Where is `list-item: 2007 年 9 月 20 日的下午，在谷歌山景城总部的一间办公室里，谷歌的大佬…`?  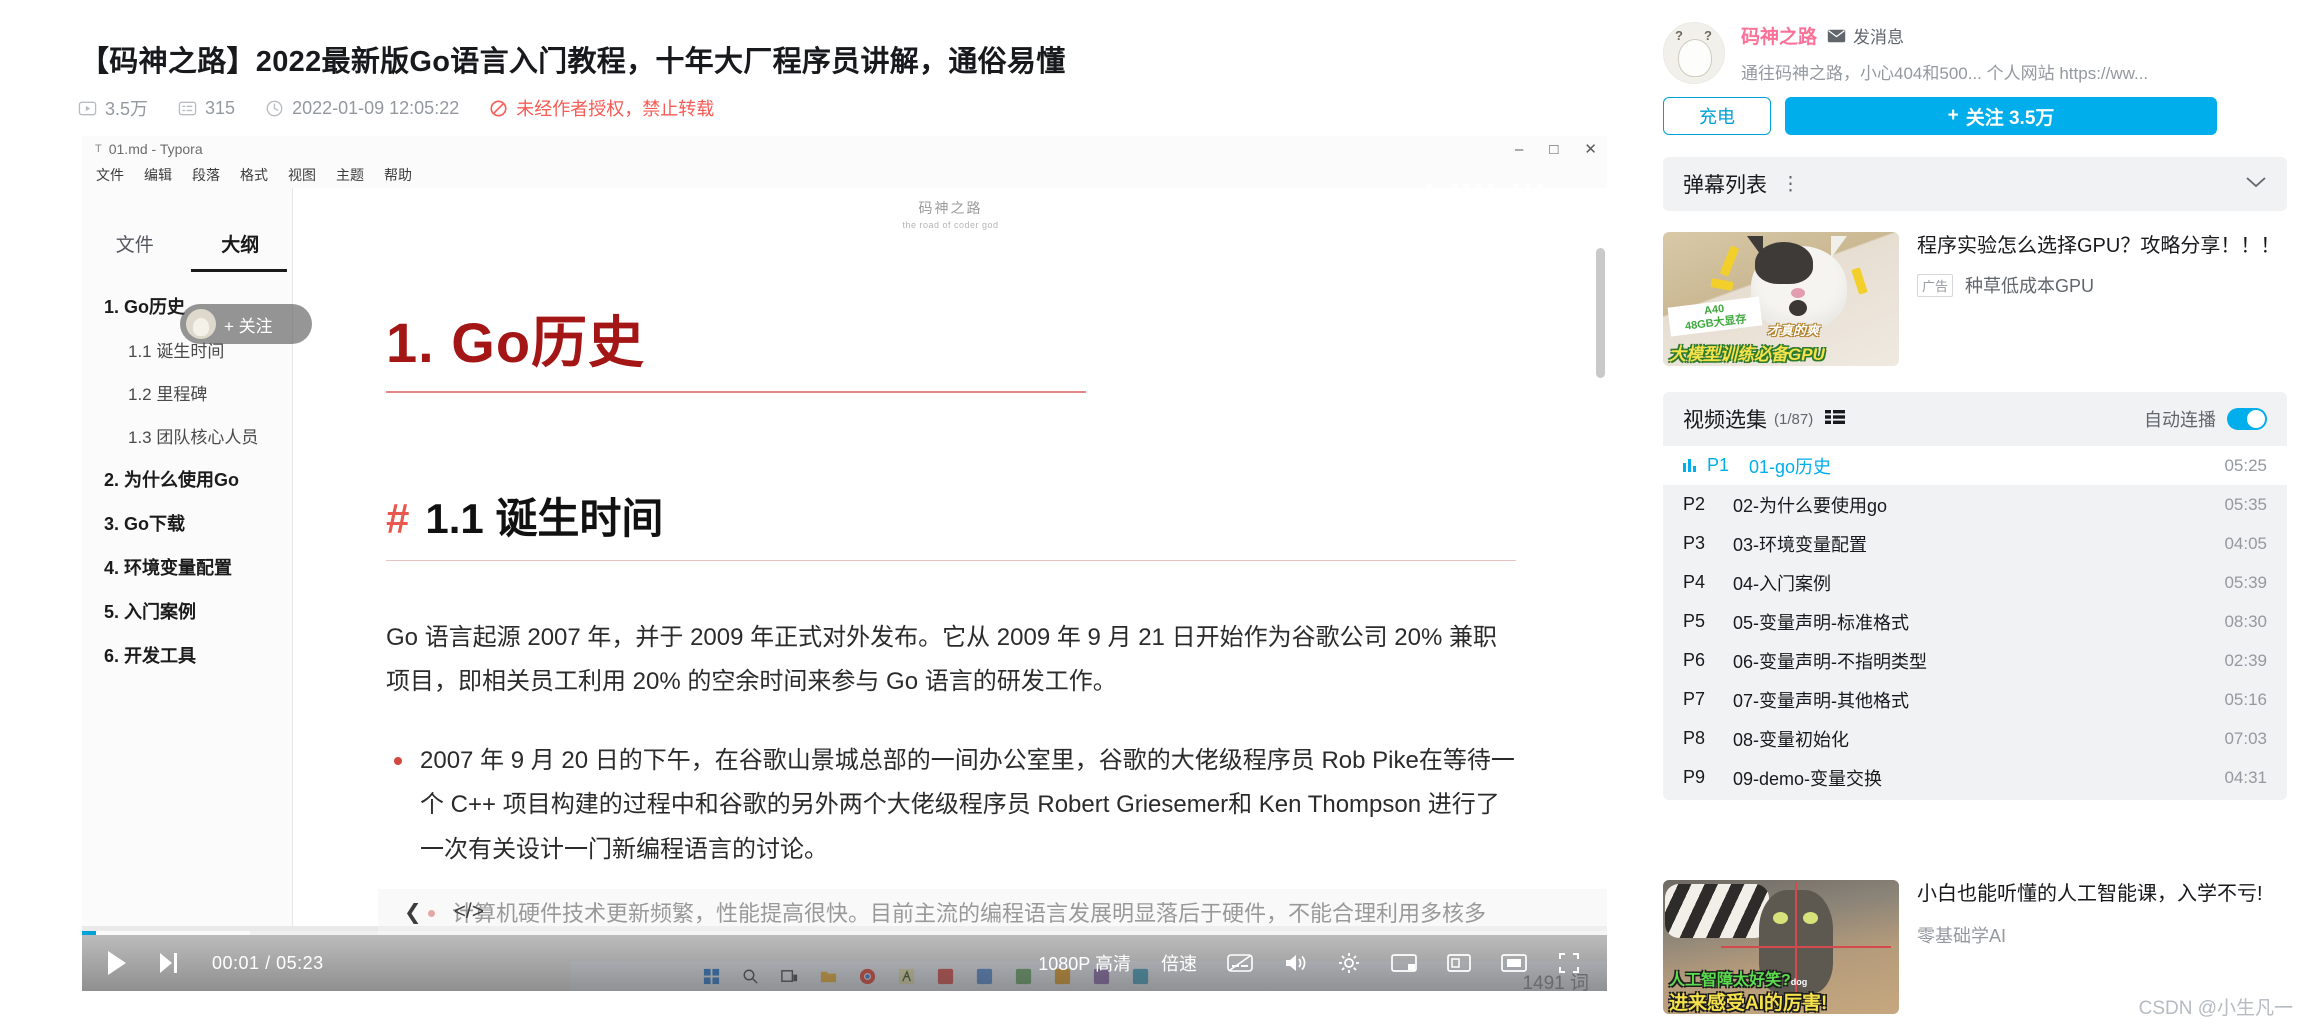
list-item: 2007 年 9 月 20 日的下午，在谷歌山景城总部的一间办公室里，谷歌的大佬… is located at coordinates (951, 805).